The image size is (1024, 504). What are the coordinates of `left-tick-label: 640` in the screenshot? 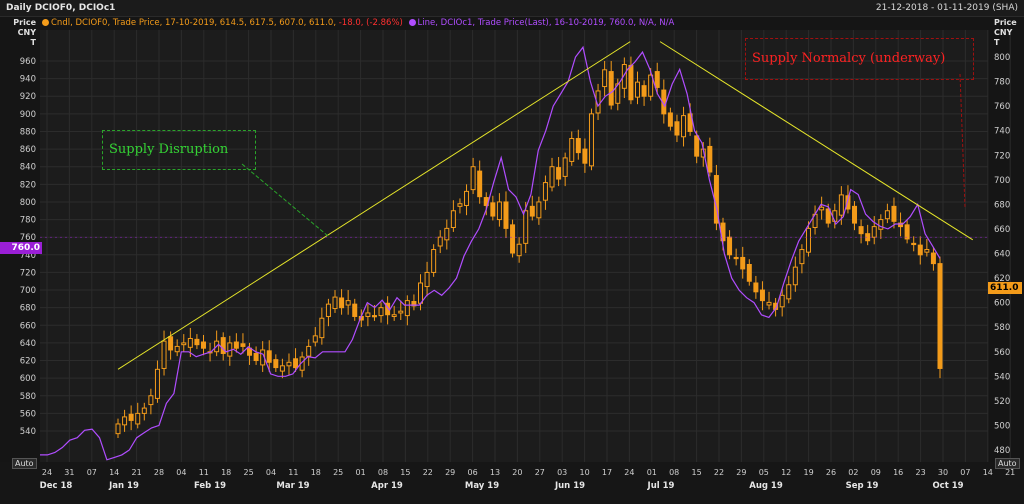 It's located at (28, 344).